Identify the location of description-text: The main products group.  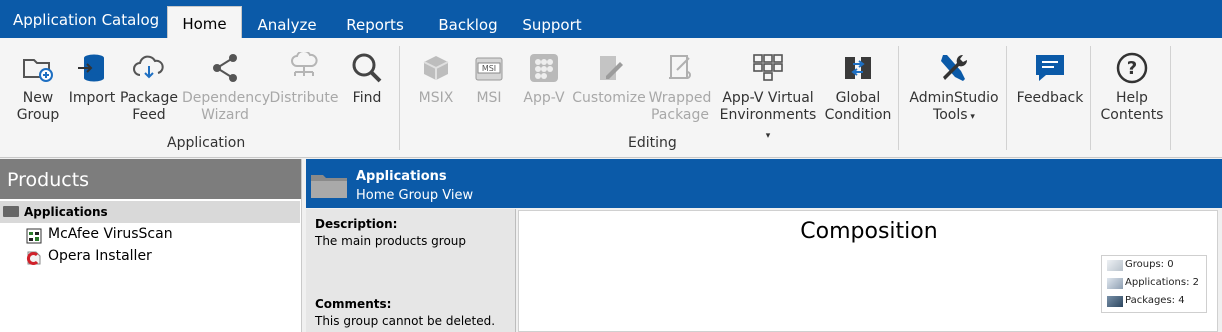
(391, 241).